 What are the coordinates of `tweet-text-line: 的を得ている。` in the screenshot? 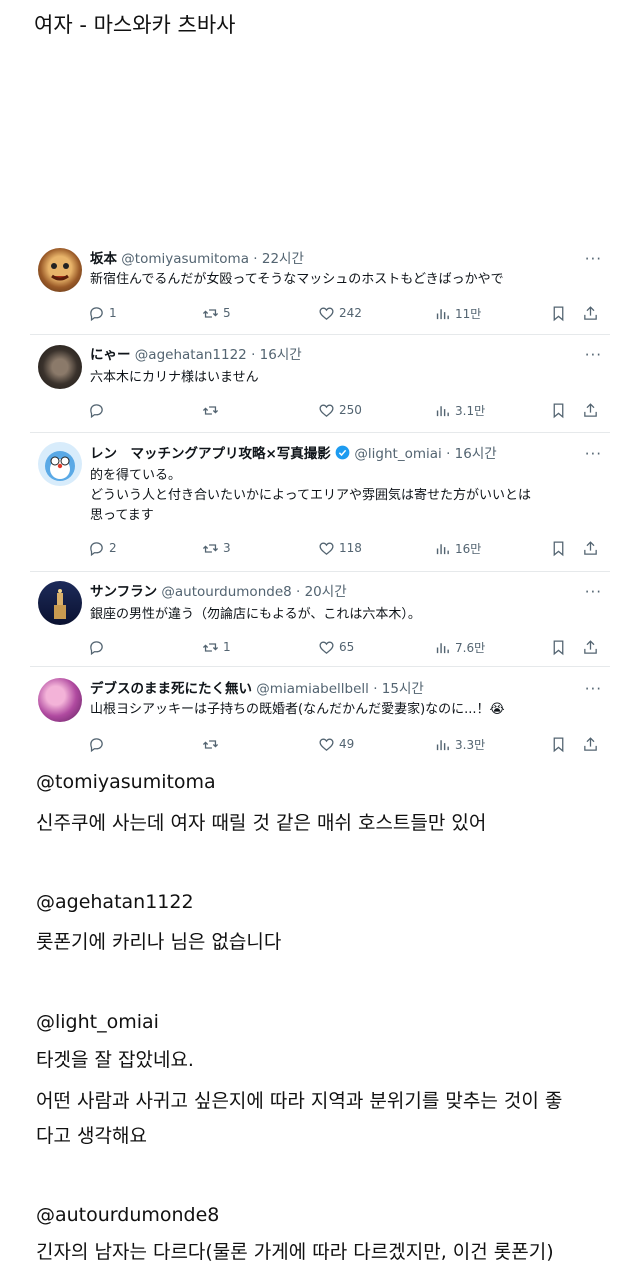 It's located at (136, 475).